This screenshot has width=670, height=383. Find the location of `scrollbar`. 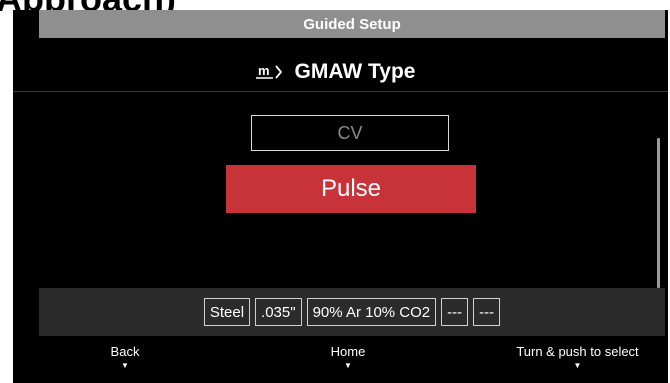

scrollbar is located at coordinates (658, 213).